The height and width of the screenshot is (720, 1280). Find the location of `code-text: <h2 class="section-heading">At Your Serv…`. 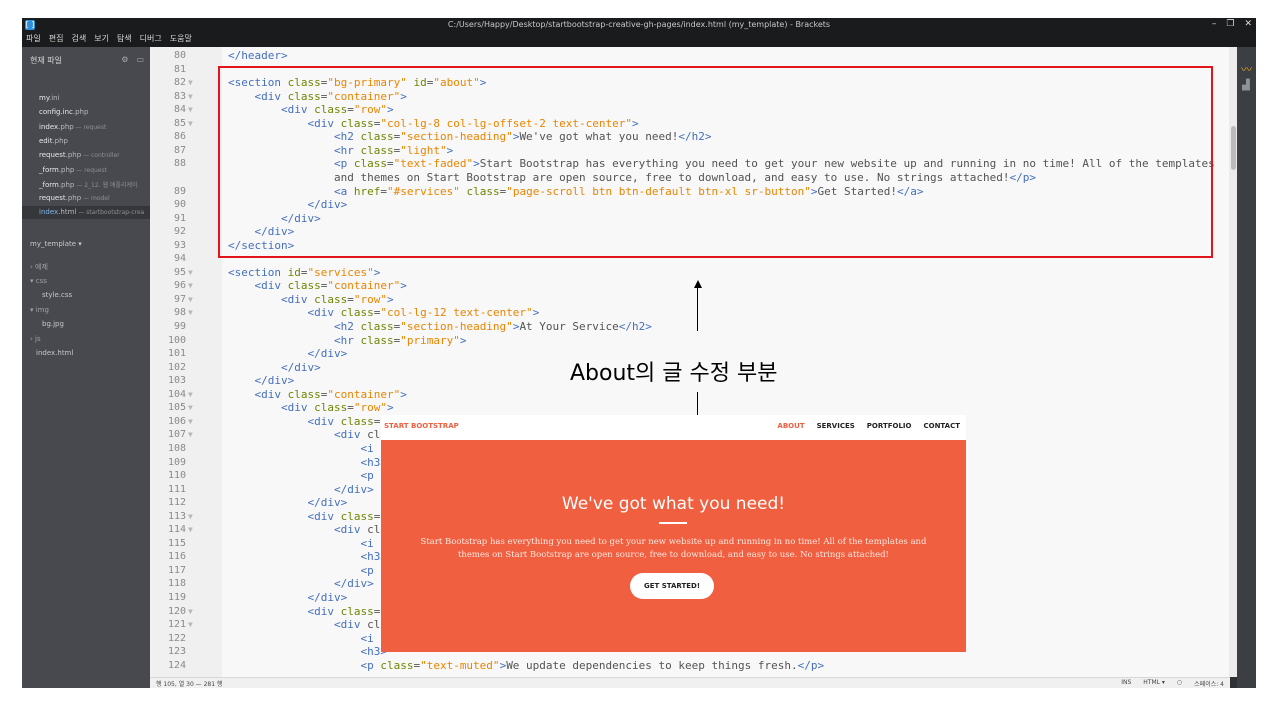

code-text: <h2 class="section-heading">At Your Serv… is located at coordinates (492, 326).